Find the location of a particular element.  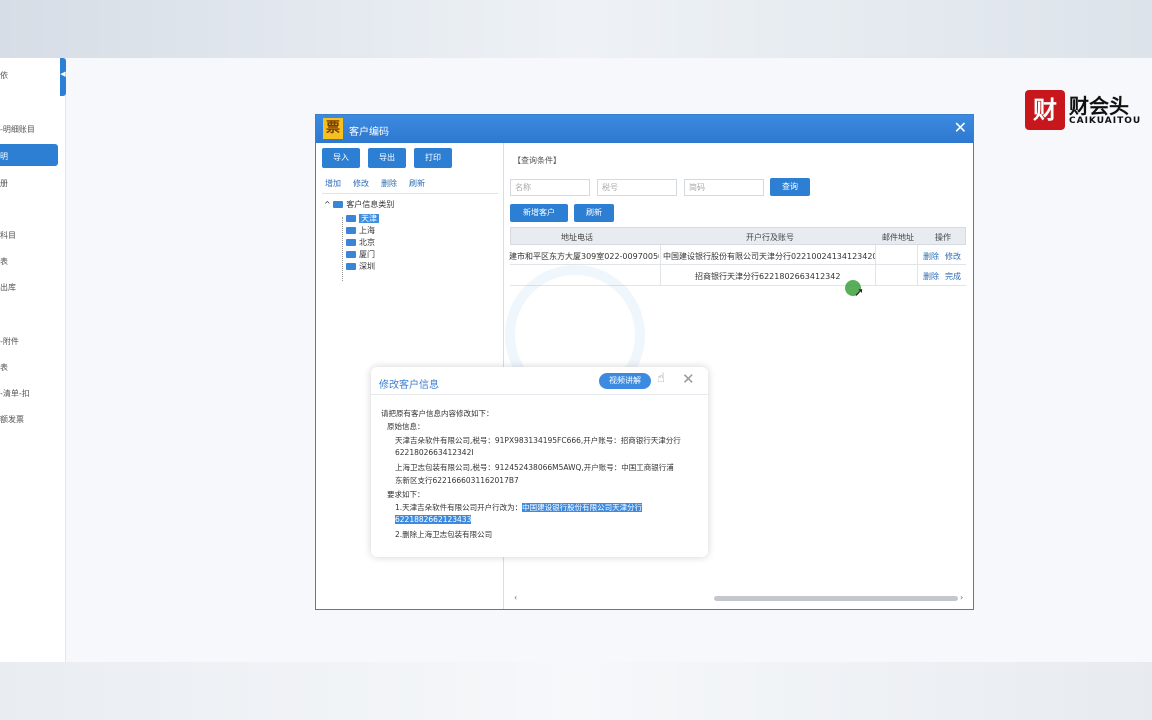

video-tutorial-button: 视频讲解 is located at coordinates (625, 381).